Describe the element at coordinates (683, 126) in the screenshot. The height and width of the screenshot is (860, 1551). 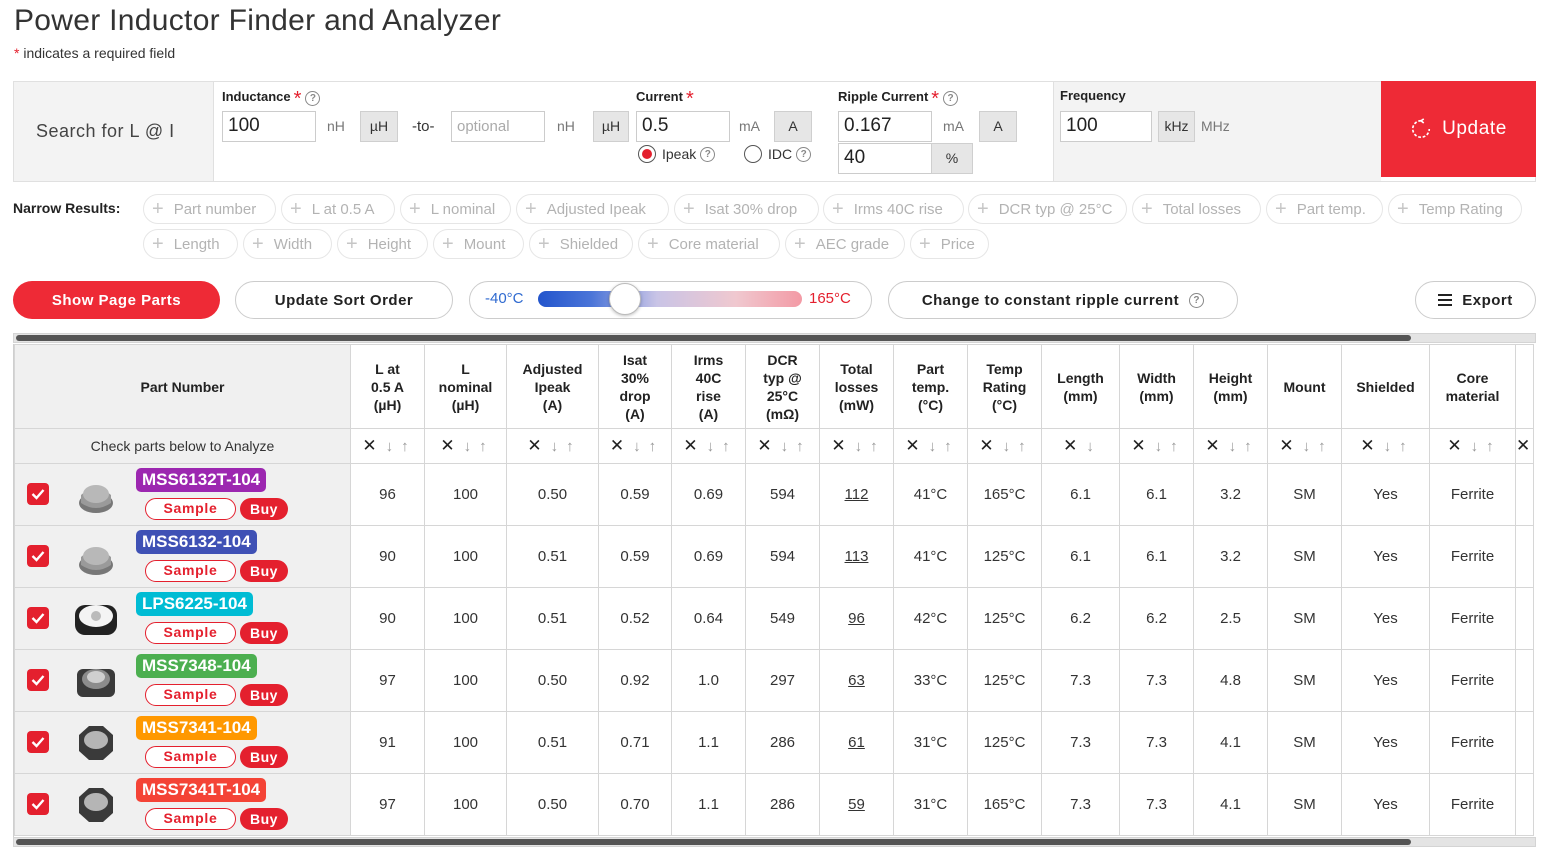
I see `current-input: 0.5` at that location.